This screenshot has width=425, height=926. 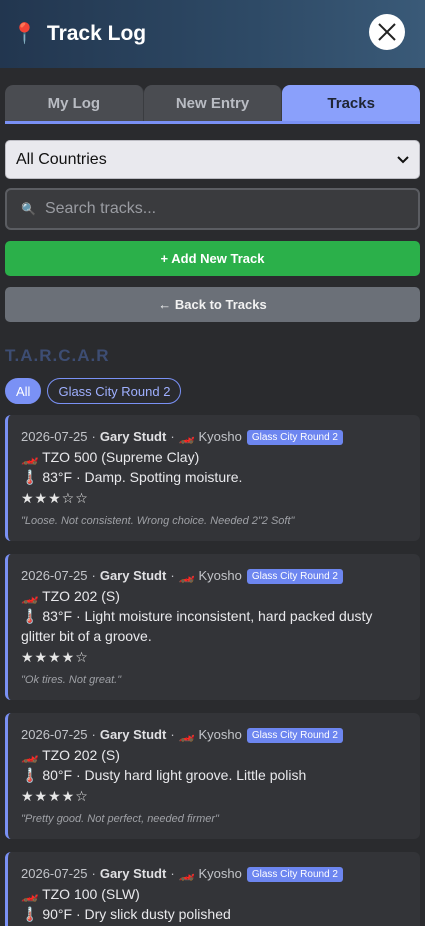 What do you see at coordinates (212, 34) in the screenshot?
I see `app-header: 📍 Track Log` at bounding box center [212, 34].